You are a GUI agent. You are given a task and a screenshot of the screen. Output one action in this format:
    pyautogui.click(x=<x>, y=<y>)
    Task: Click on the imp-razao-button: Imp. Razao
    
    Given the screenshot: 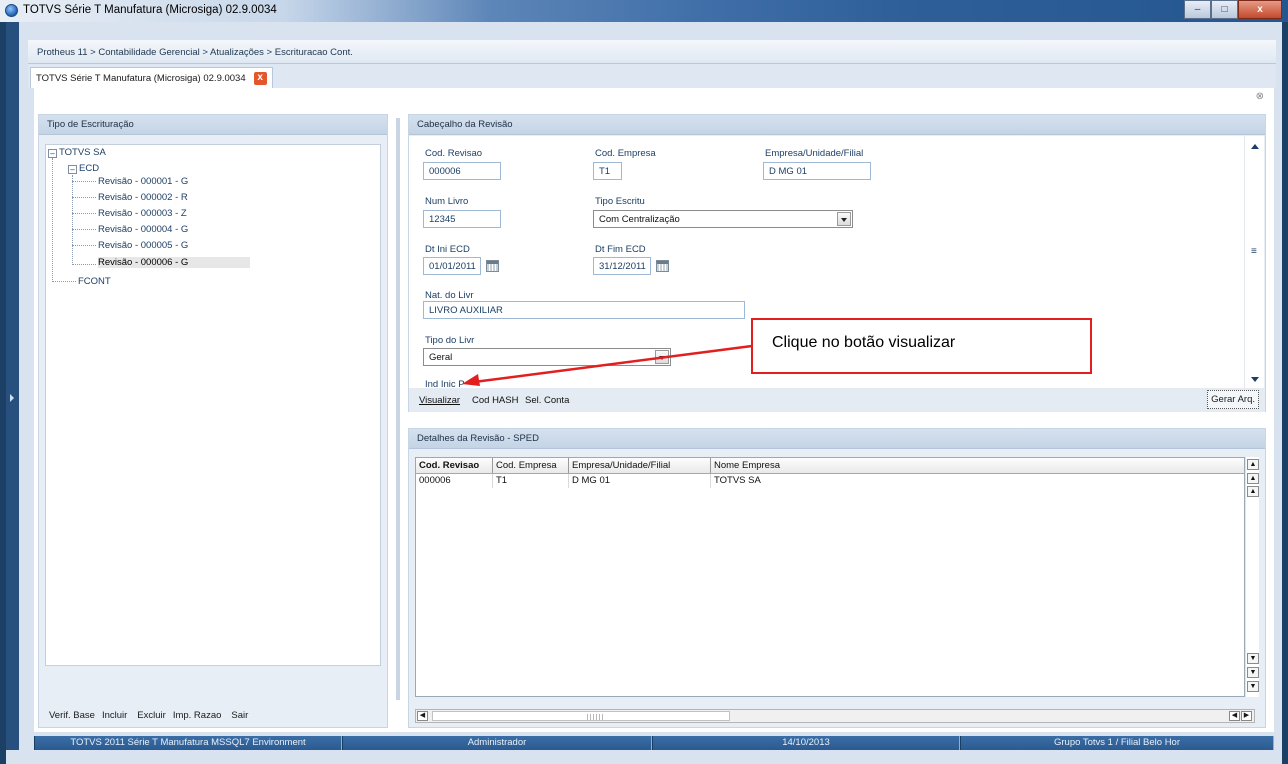 What is the action you would take?
    pyautogui.click(x=197, y=715)
    